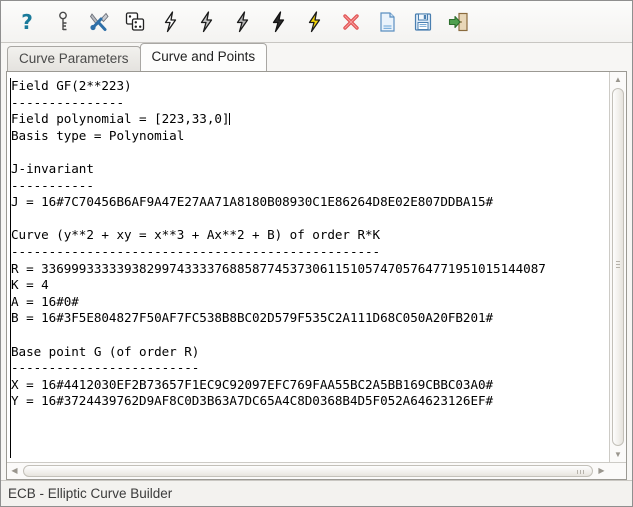  Describe the element at coordinates (52, 168) in the screenshot. I see `code-line-text: J-invariant` at that location.